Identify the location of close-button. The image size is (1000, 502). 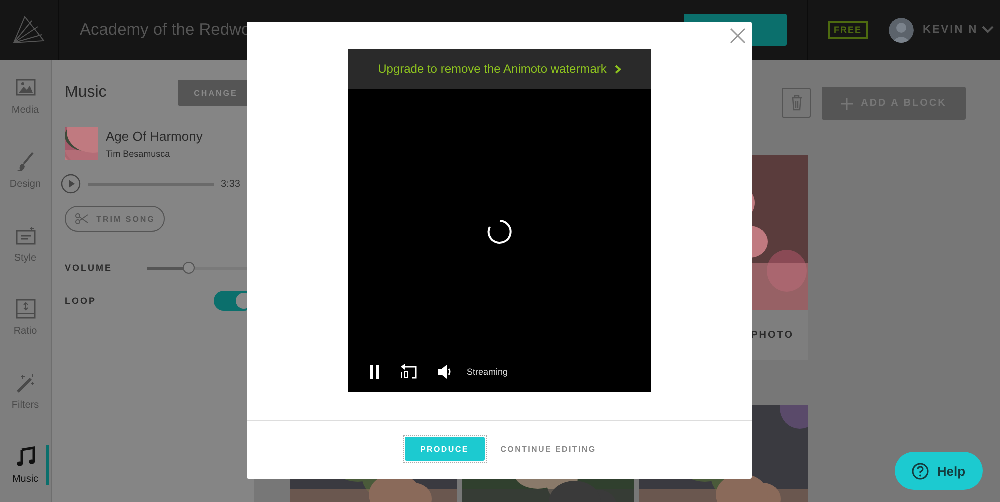
(738, 36).